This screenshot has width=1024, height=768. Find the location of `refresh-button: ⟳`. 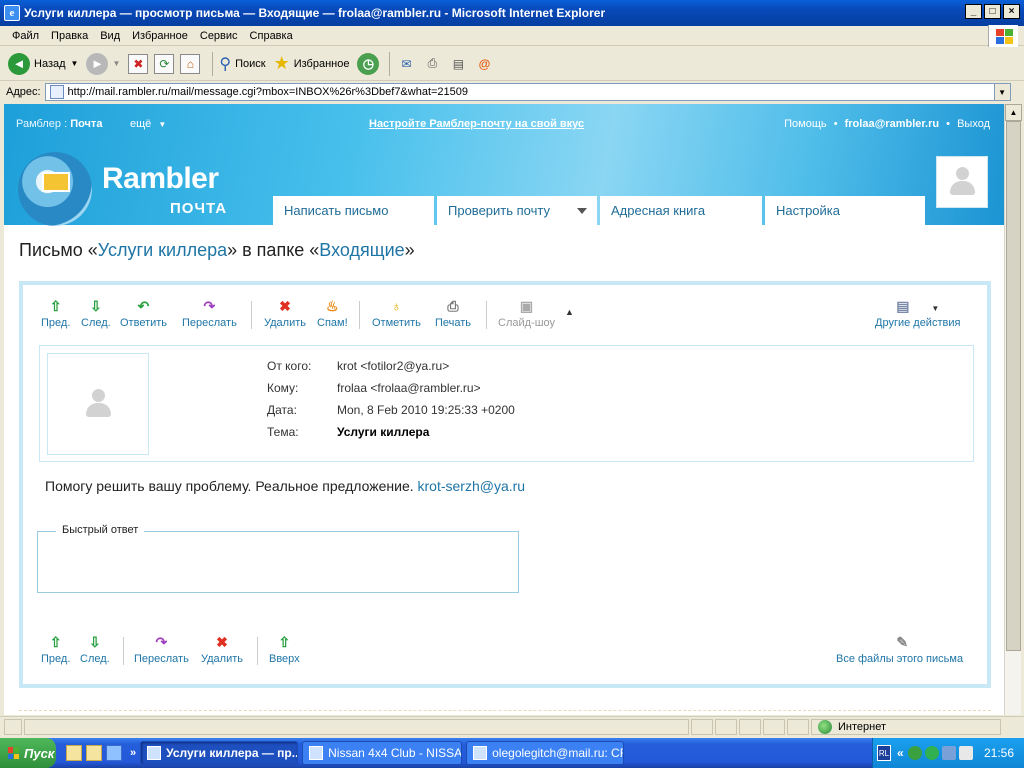

refresh-button: ⟳ is located at coordinates (164, 63).